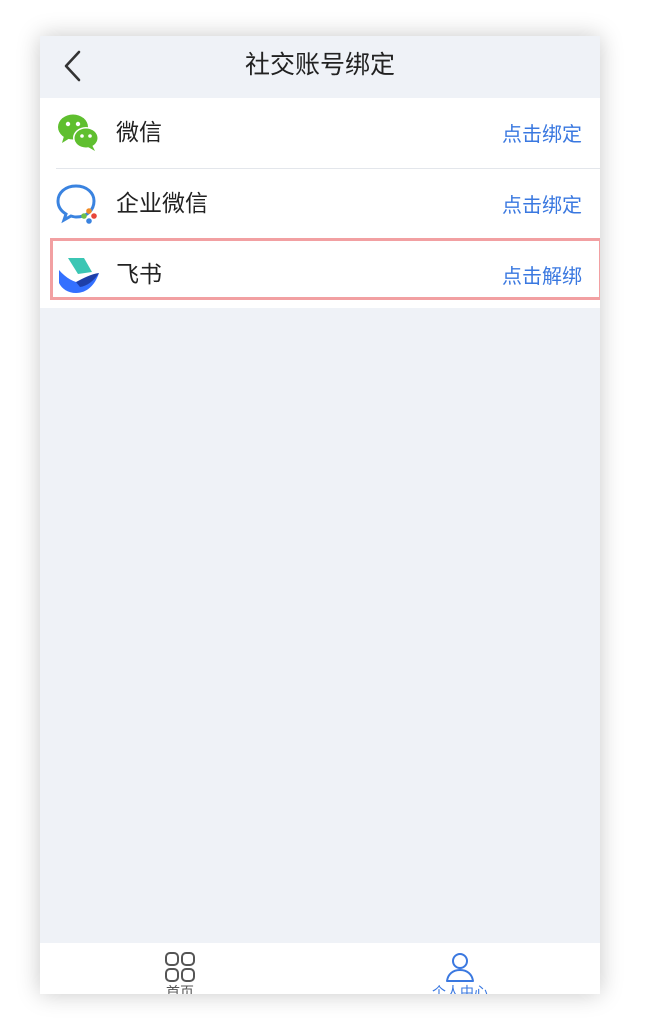  I want to click on user-icon, so click(460, 967).